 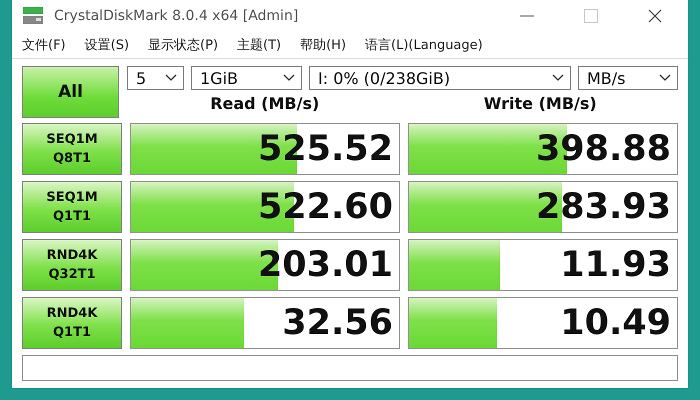 What do you see at coordinates (44, 45) in the screenshot?
I see `menu-item: 文件(F)` at bounding box center [44, 45].